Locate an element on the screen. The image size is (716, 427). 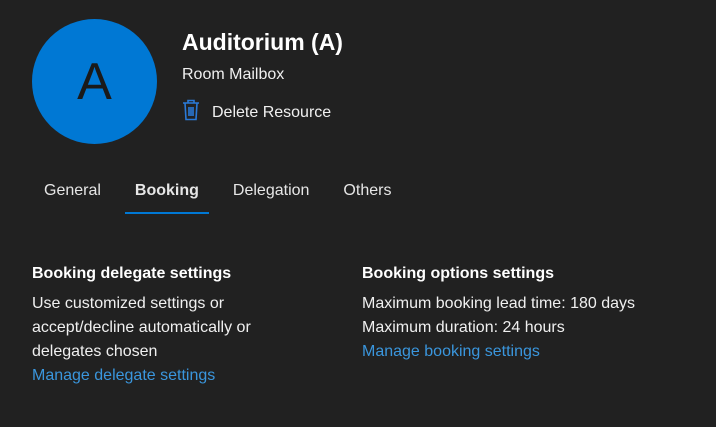
lead-time-text: Maximum booking lead time: 180 days is located at coordinates (499, 303).